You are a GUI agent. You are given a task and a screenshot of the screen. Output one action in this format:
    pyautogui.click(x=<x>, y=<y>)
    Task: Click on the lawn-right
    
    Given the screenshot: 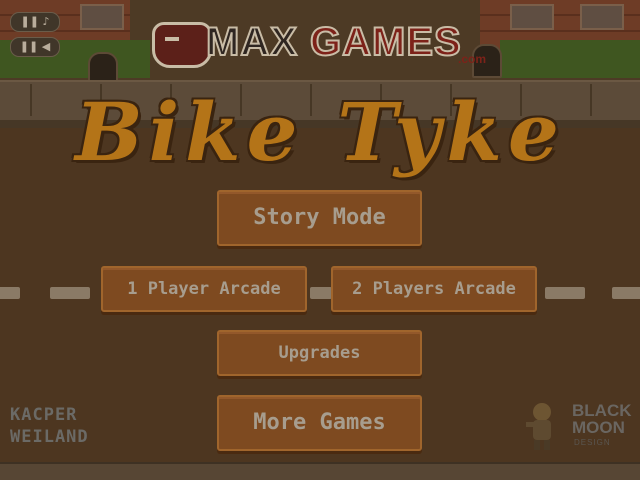 What is the action you would take?
    pyautogui.click(x=570, y=59)
    